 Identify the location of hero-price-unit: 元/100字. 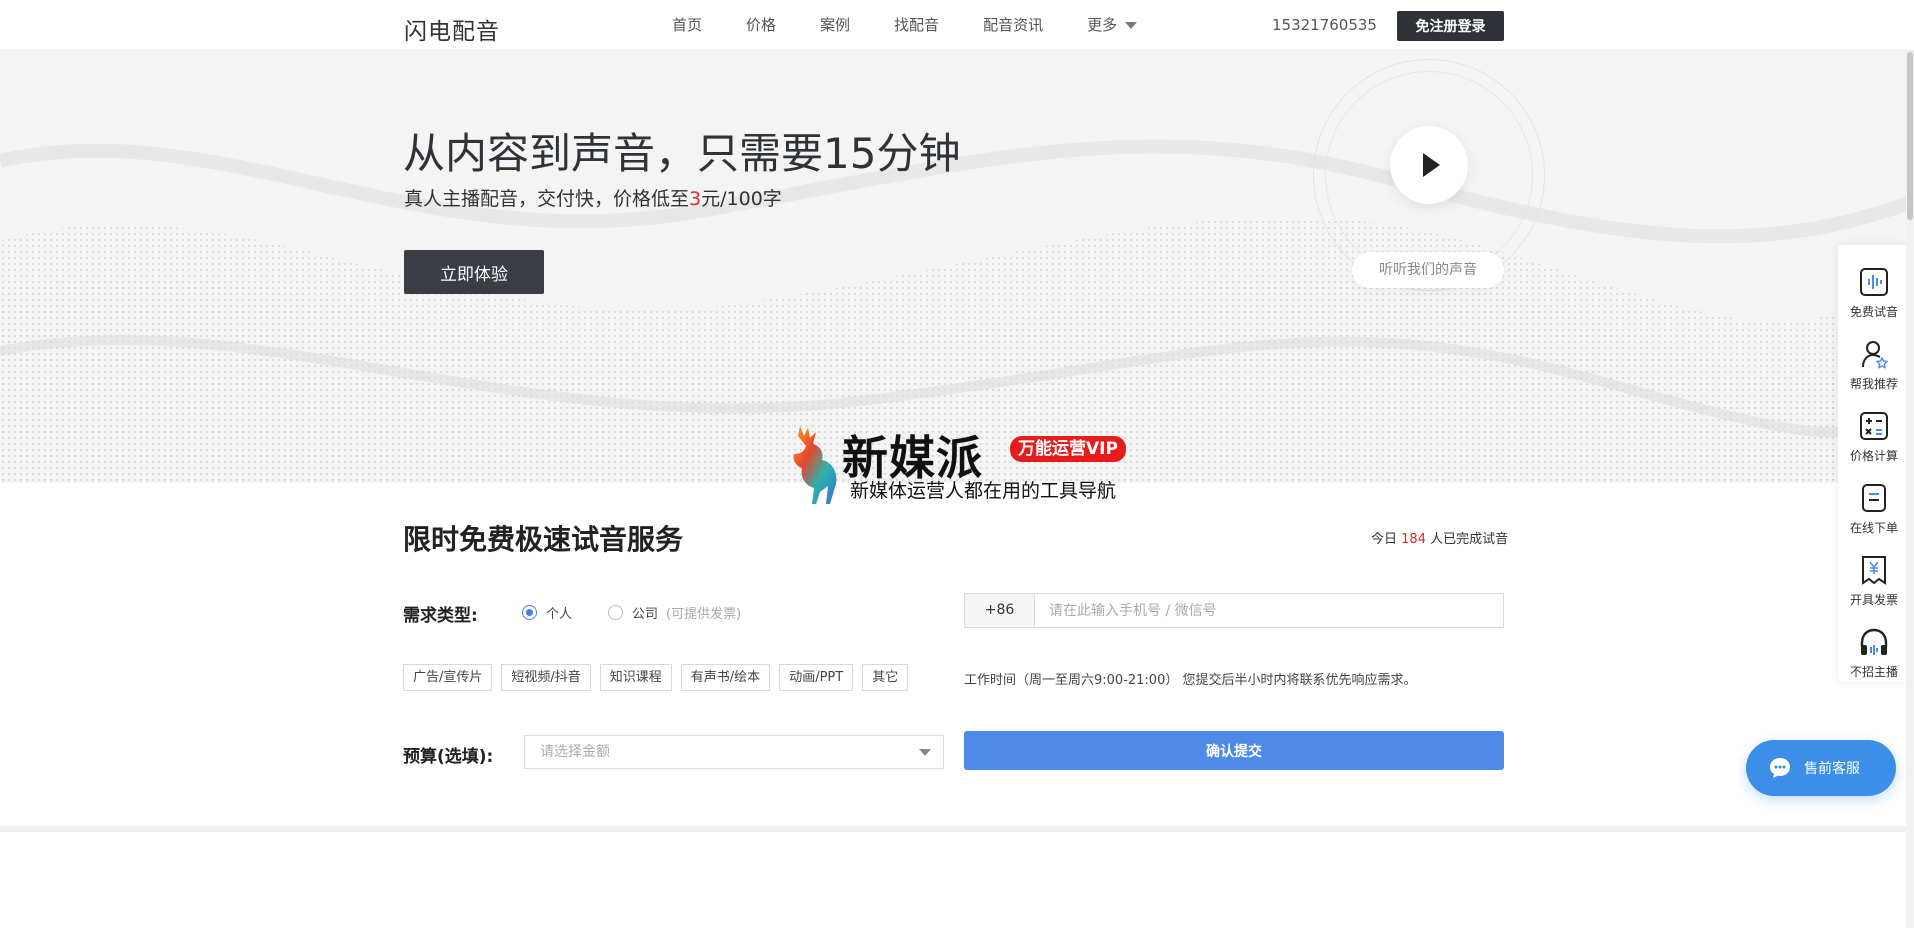
(741, 199).